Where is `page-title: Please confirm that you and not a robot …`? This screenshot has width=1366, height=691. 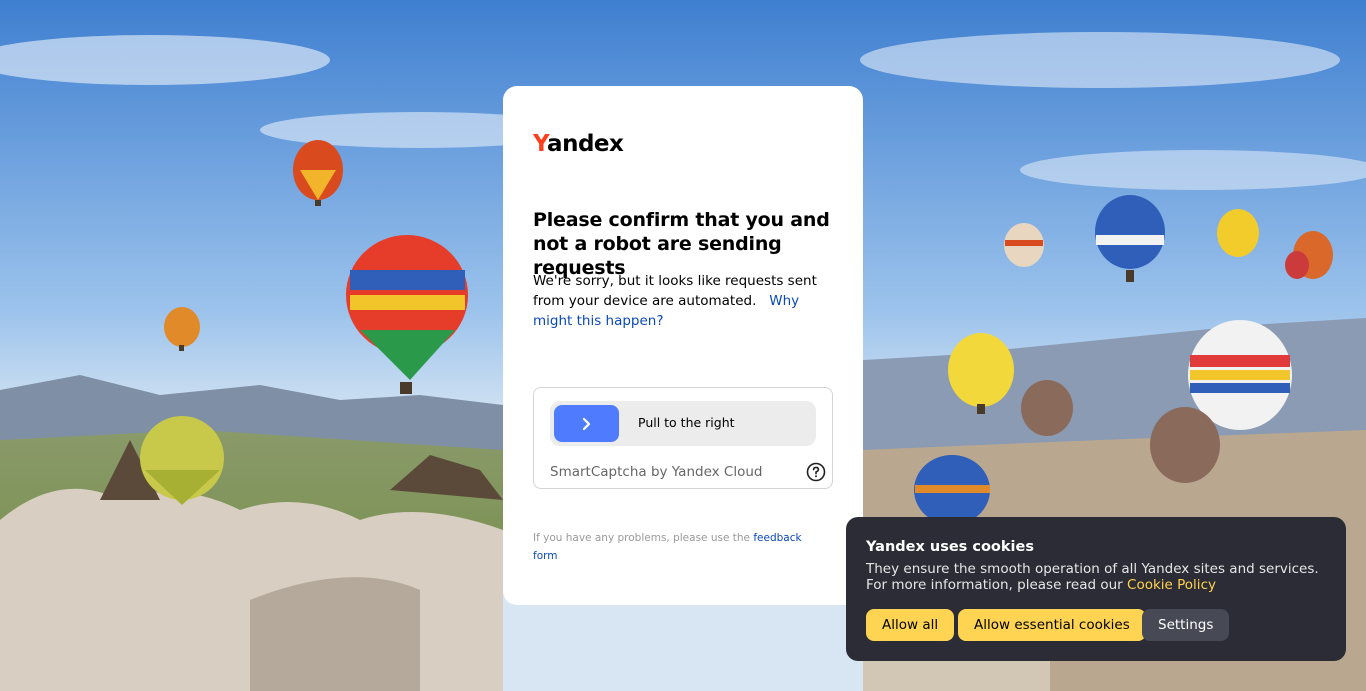
page-title: Please confirm that you and not a robot … is located at coordinates (681, 244).